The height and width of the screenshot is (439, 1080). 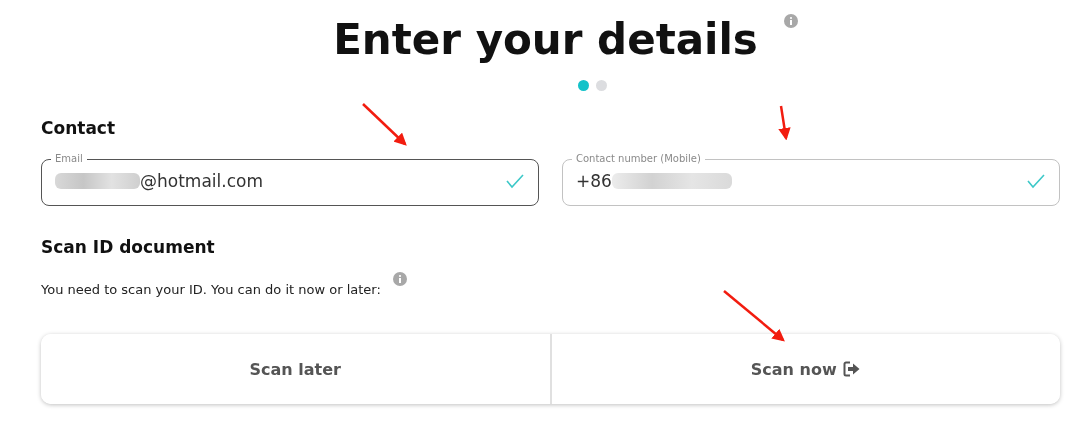 What do you see at coordinates (69, 159) in the screenshot?
I see `field-label: Email` at bounding box center [69, 159].